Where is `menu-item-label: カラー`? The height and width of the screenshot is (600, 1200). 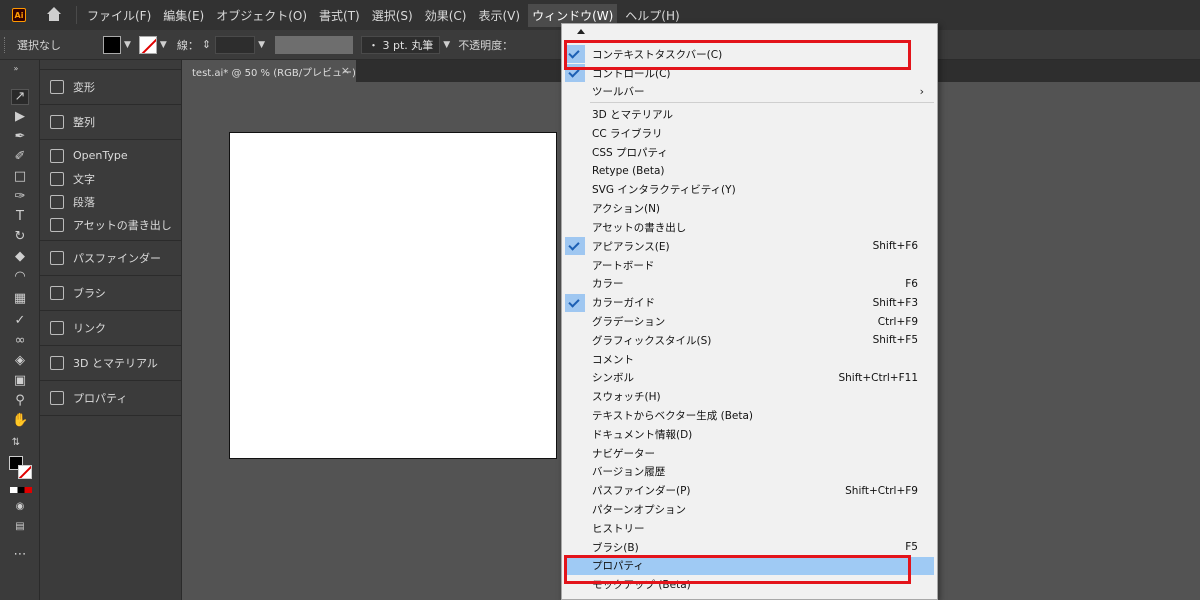
menu-item-label: カラー is located at coordinates (608, 284).